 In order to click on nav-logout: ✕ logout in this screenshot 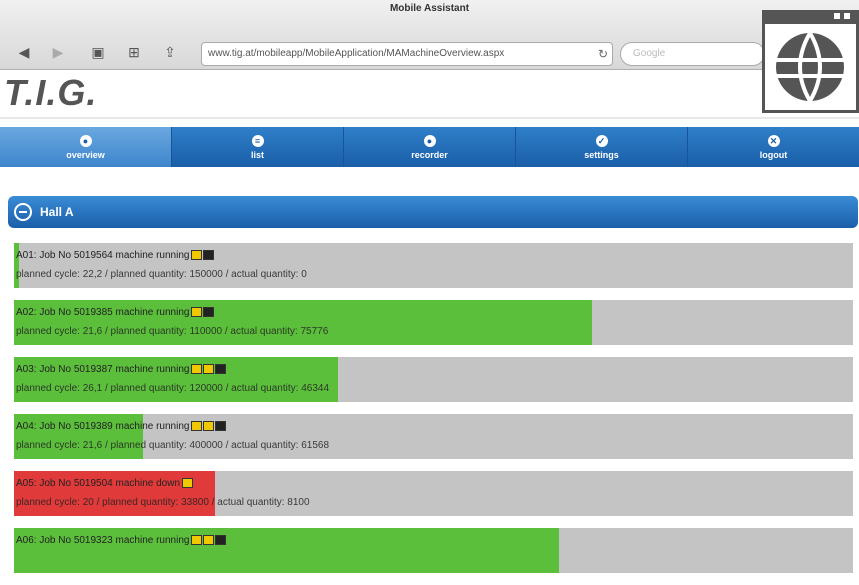, I will do `click(773, 147)`.